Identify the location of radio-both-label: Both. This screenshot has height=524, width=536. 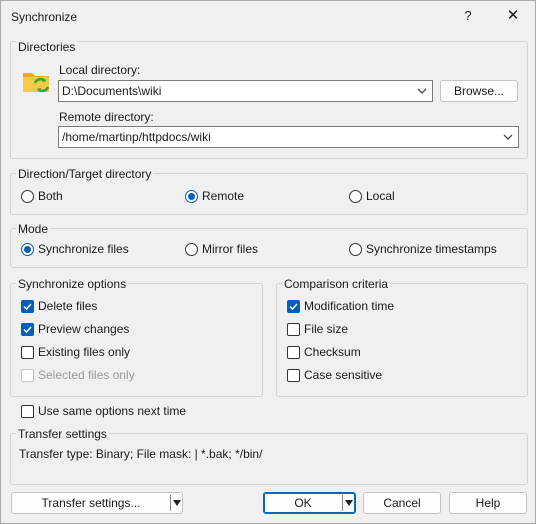
(50, 196).